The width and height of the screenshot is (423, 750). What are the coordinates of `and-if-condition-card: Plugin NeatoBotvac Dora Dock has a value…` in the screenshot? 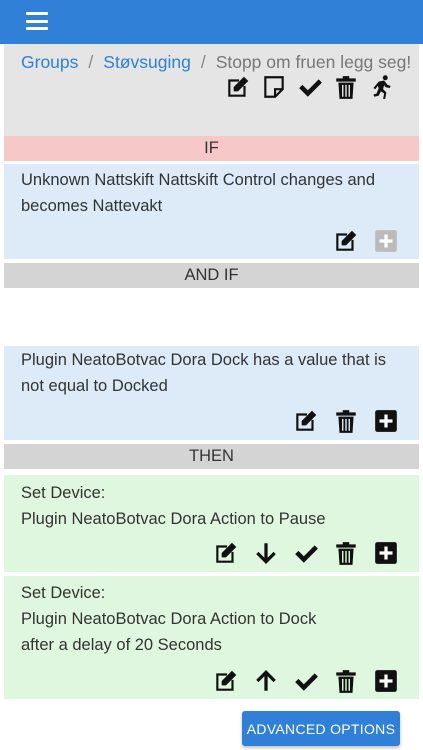 It's located at (211, 393).